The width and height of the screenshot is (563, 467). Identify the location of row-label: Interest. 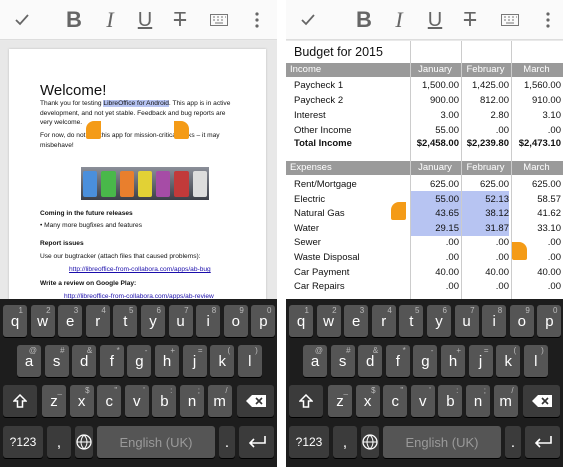
(310, 115).